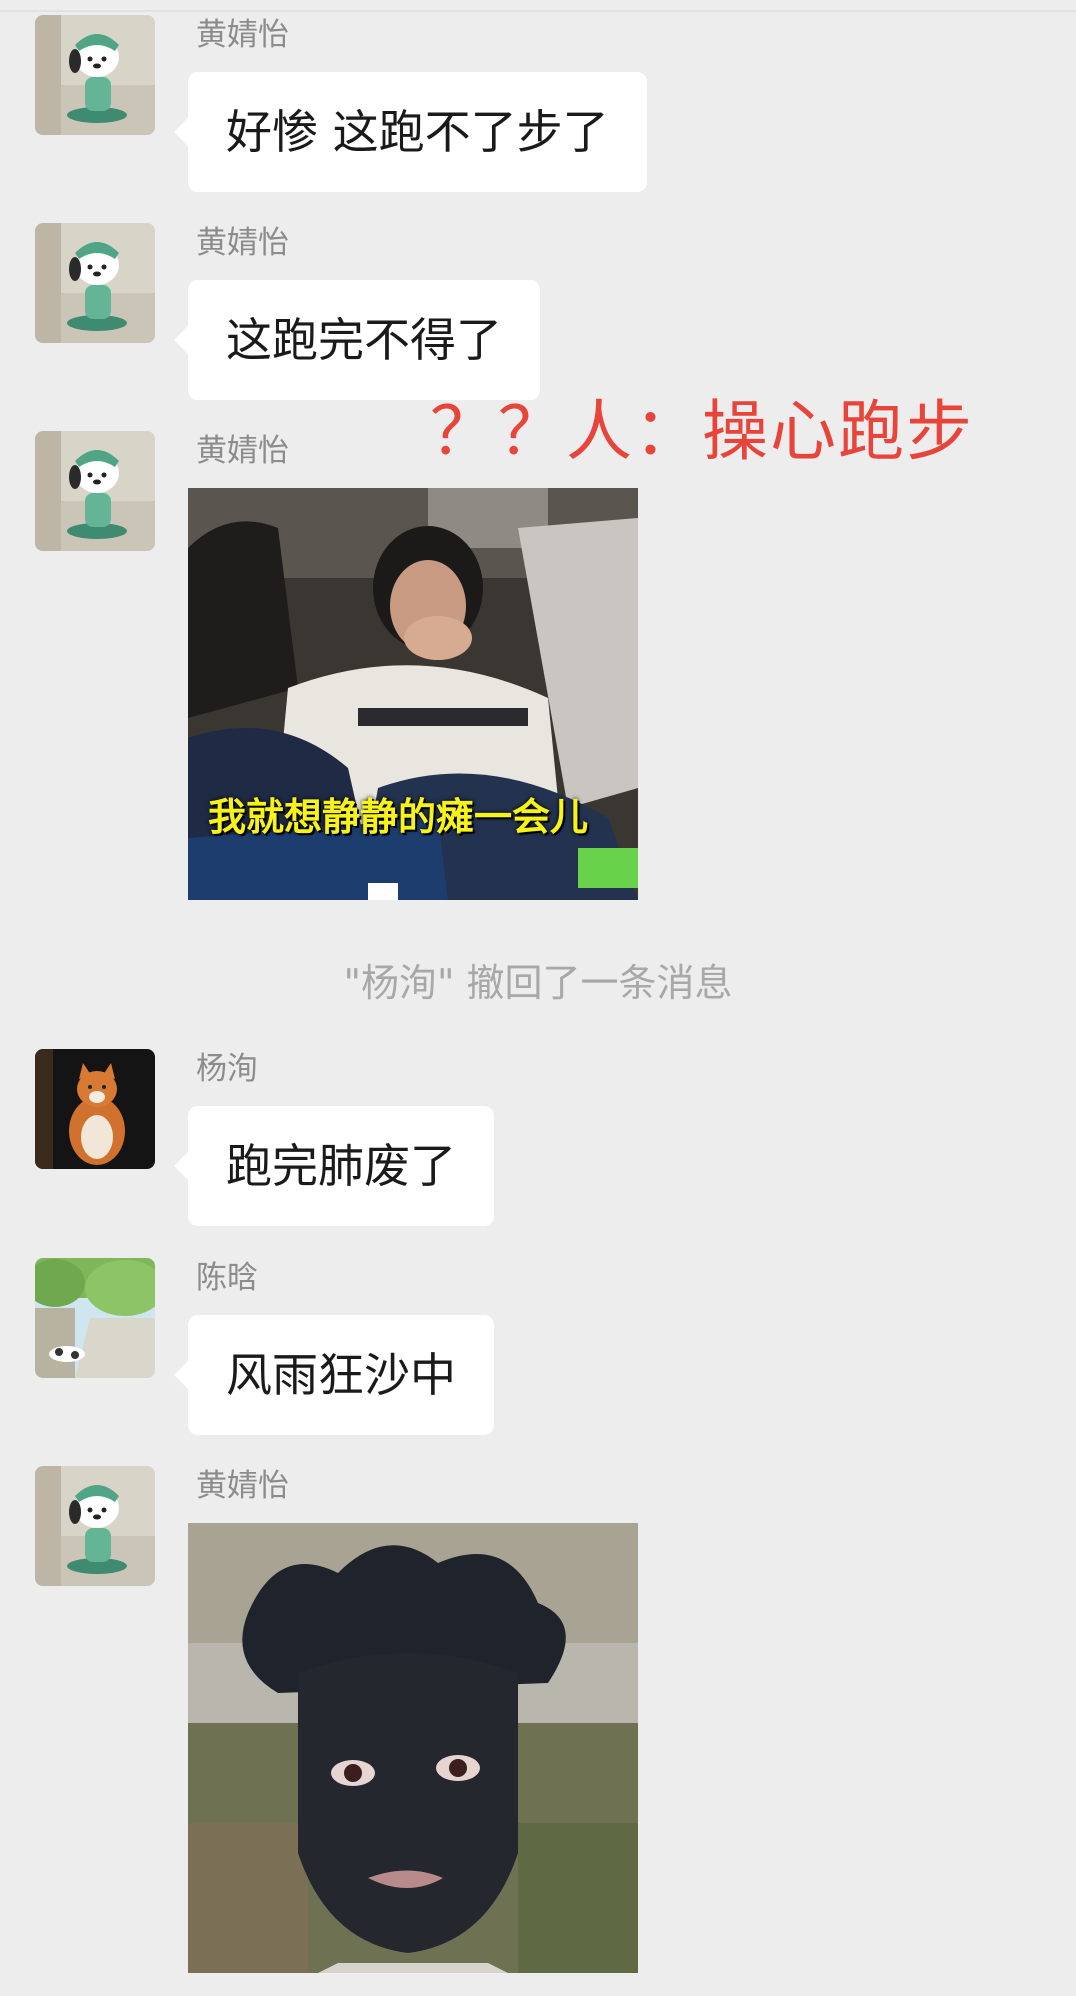 This screenshot has width=1076, height=1996. Describe the element at coordinates (227, 1069) in the screenshot. I see `sender-name: 杨洵` at that location.